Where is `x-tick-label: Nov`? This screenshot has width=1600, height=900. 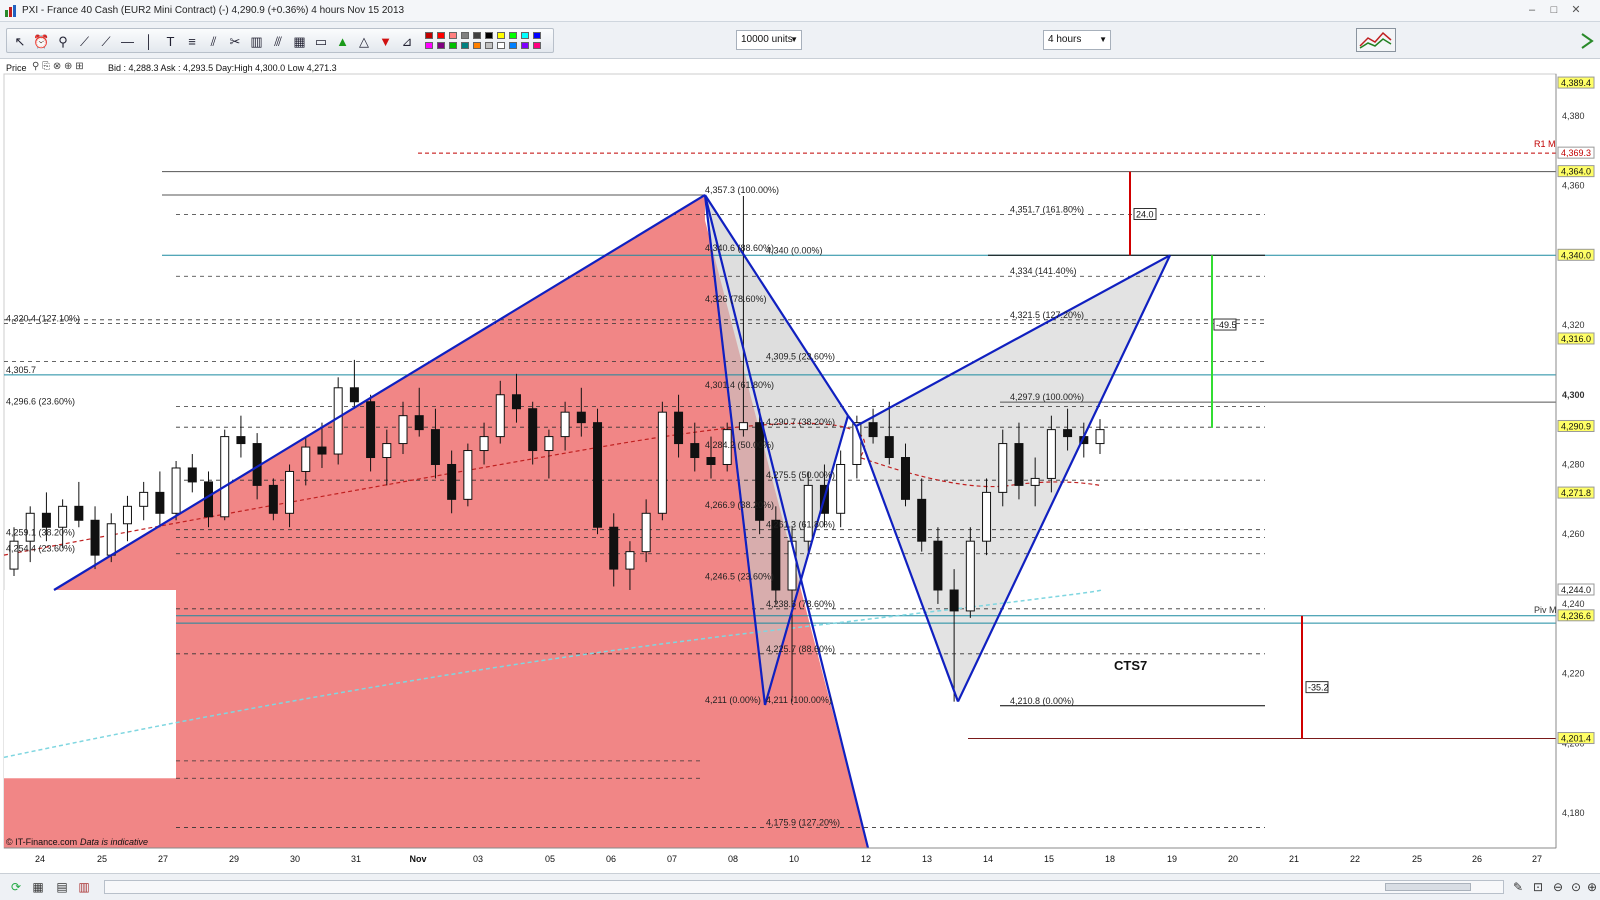
x-tick-label: Nov is located at coordinates (417, 859).